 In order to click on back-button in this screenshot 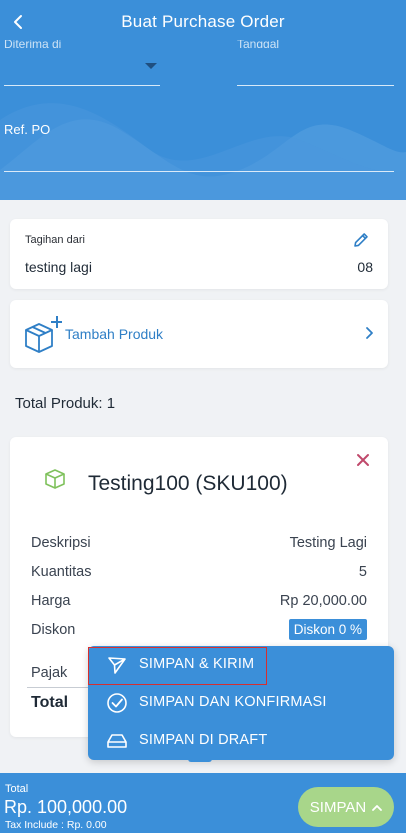, I will do `click(18, 22)`.